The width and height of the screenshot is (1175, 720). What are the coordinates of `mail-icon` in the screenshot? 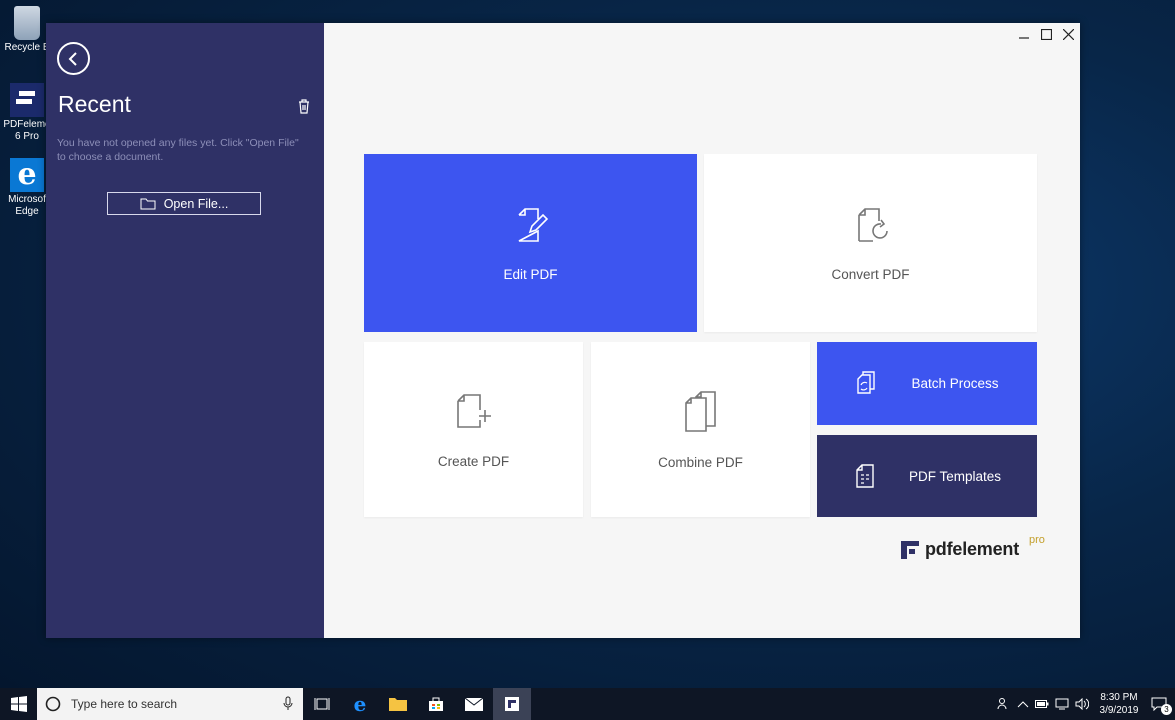 It's located at (474, 704).